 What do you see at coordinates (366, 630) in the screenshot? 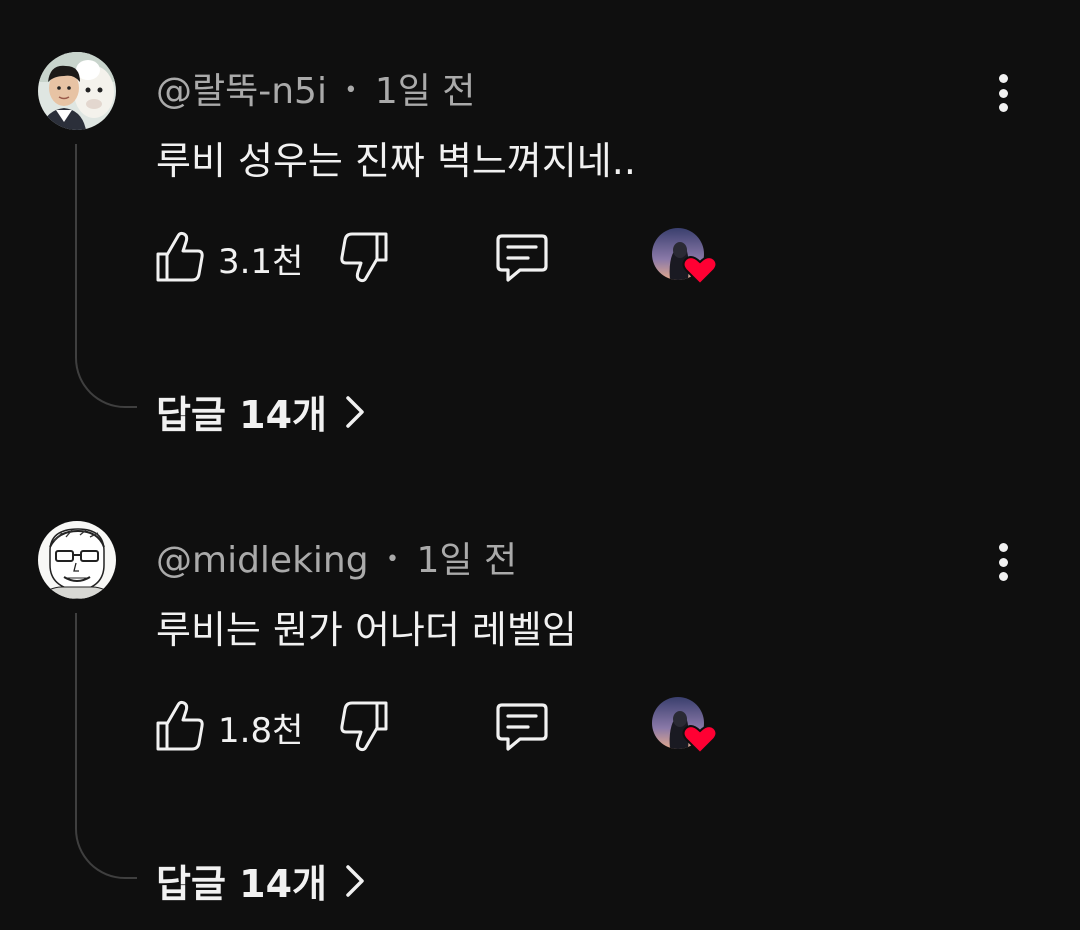
I see `comment-text: 루비는 뭔가 어나더 레벨임` at bounding box center [366, 630].